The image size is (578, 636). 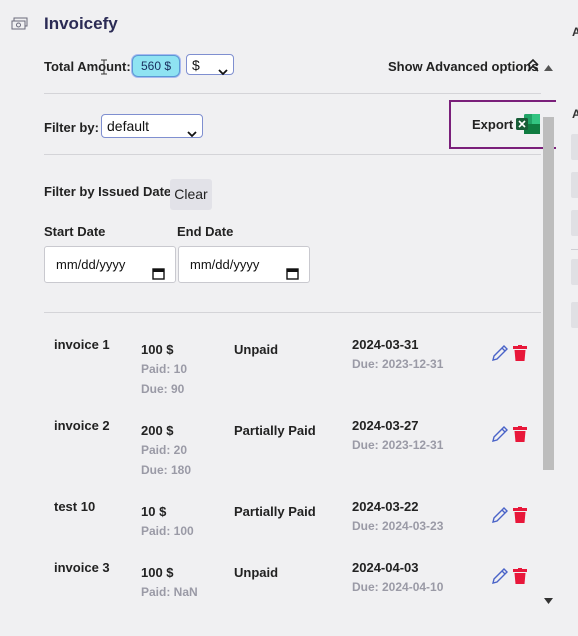 I want to click on currency-select: $, so click(x=210, y=65).